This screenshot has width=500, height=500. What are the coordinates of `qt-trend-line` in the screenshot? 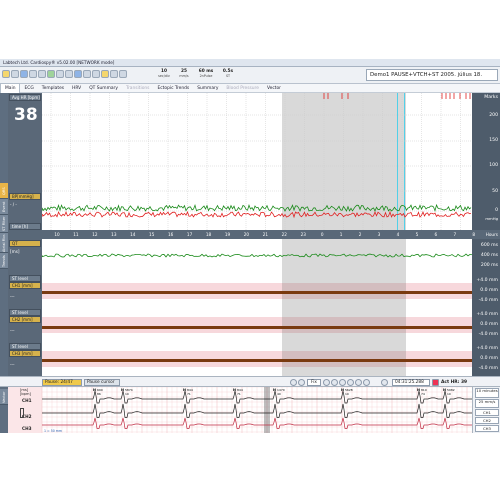 It's located at (257, 255).